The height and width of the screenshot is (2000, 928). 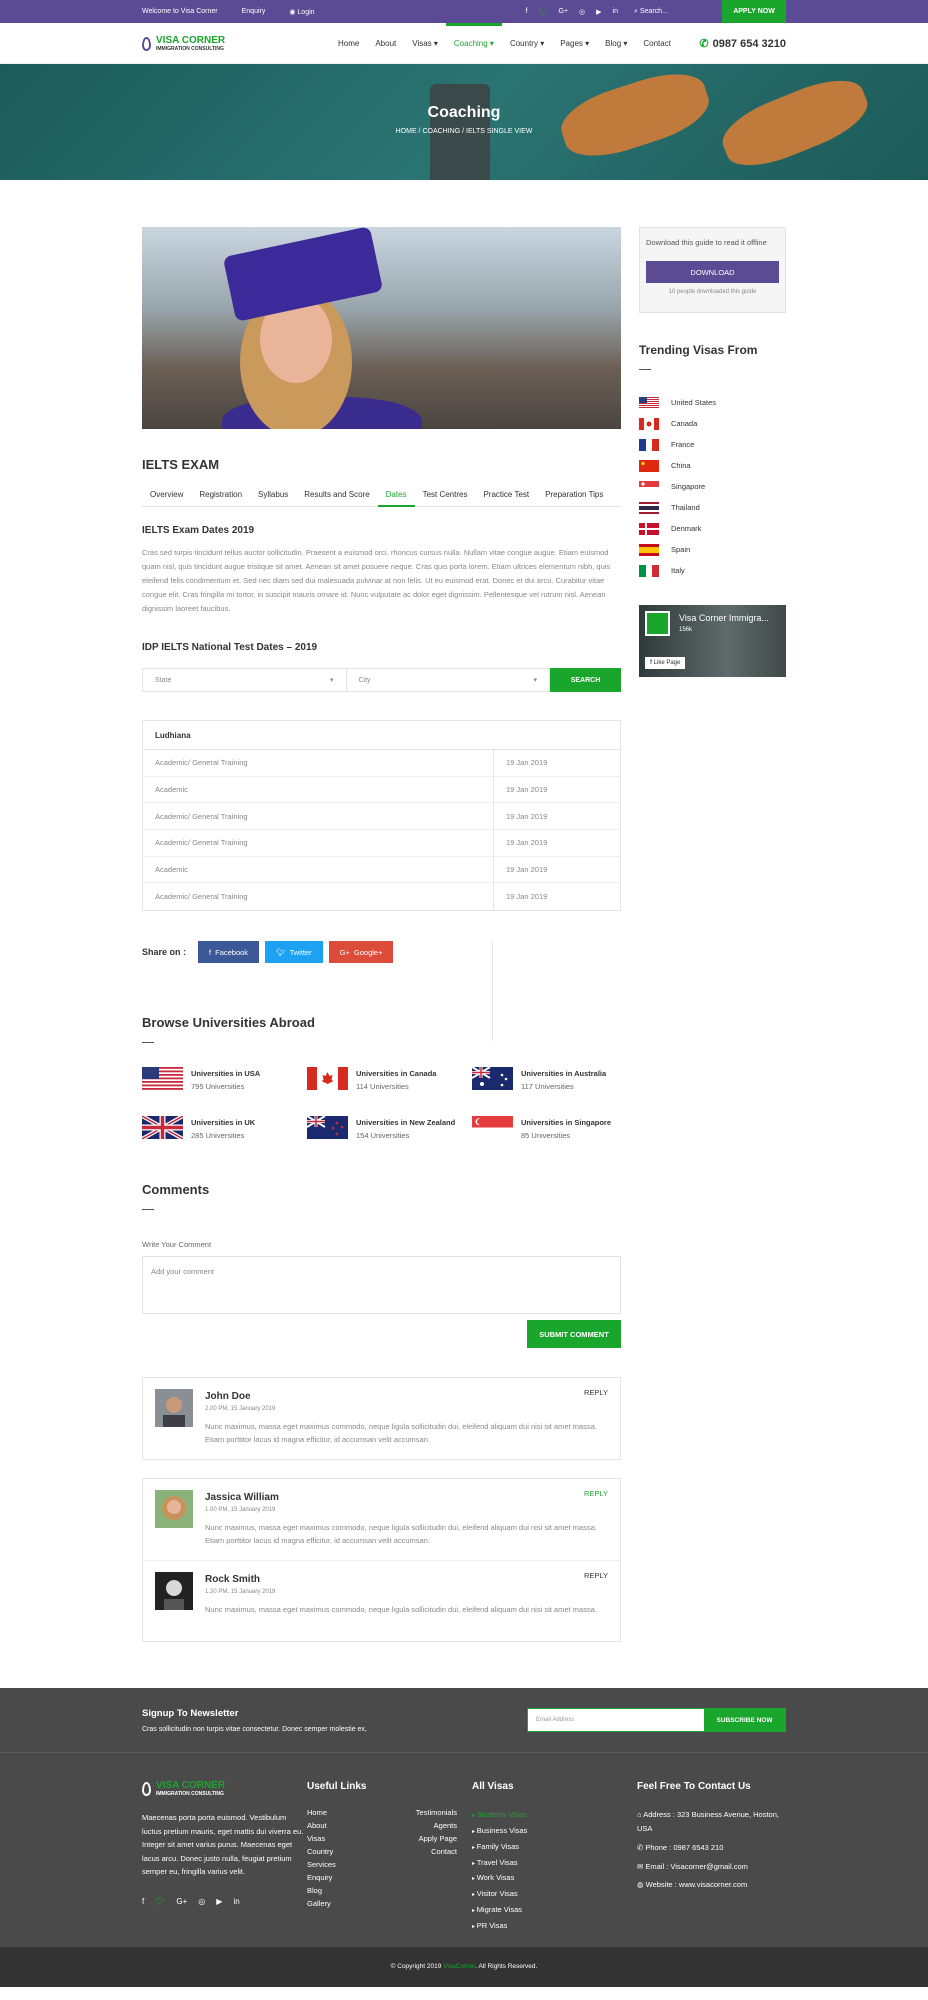 I want to click on footer-link: Enquiry, so click(x=344, y=1877).